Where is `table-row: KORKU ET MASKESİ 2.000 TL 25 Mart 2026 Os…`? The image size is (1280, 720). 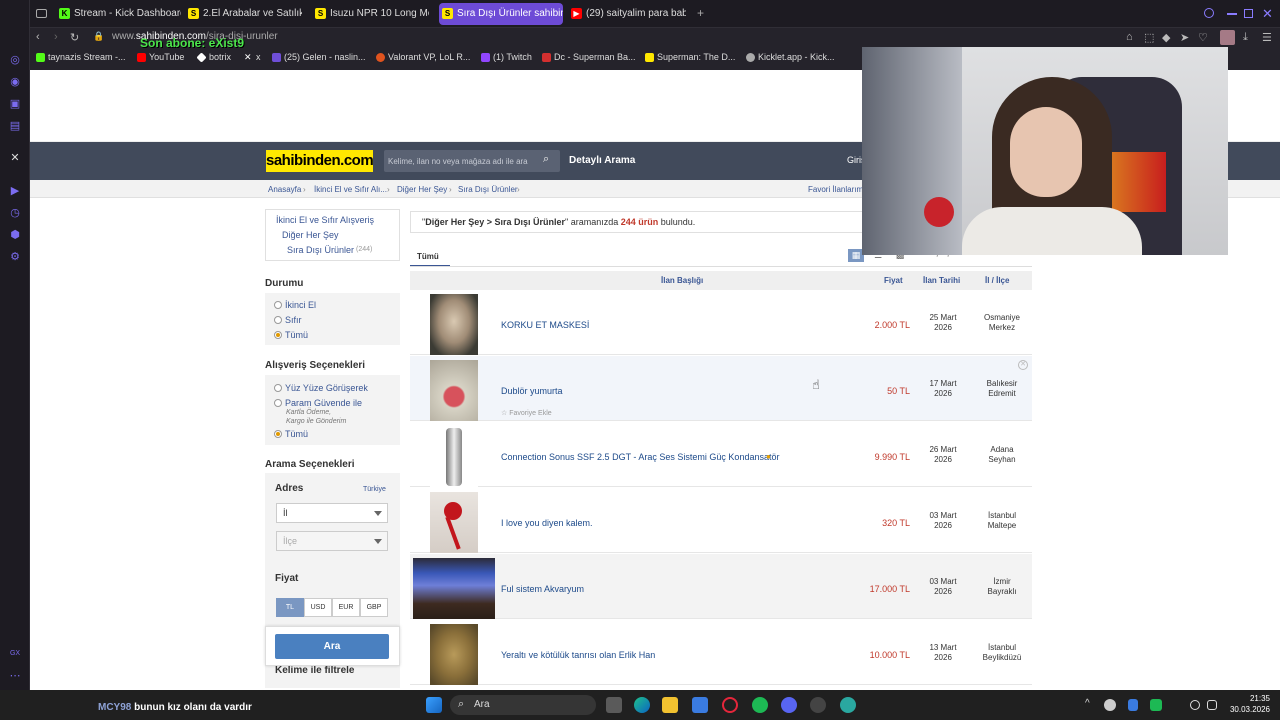
table-row: KORKU ET MASKESİ 2.000 TL 25 Mart 2026 Os… is located at coordinates (721, 322).